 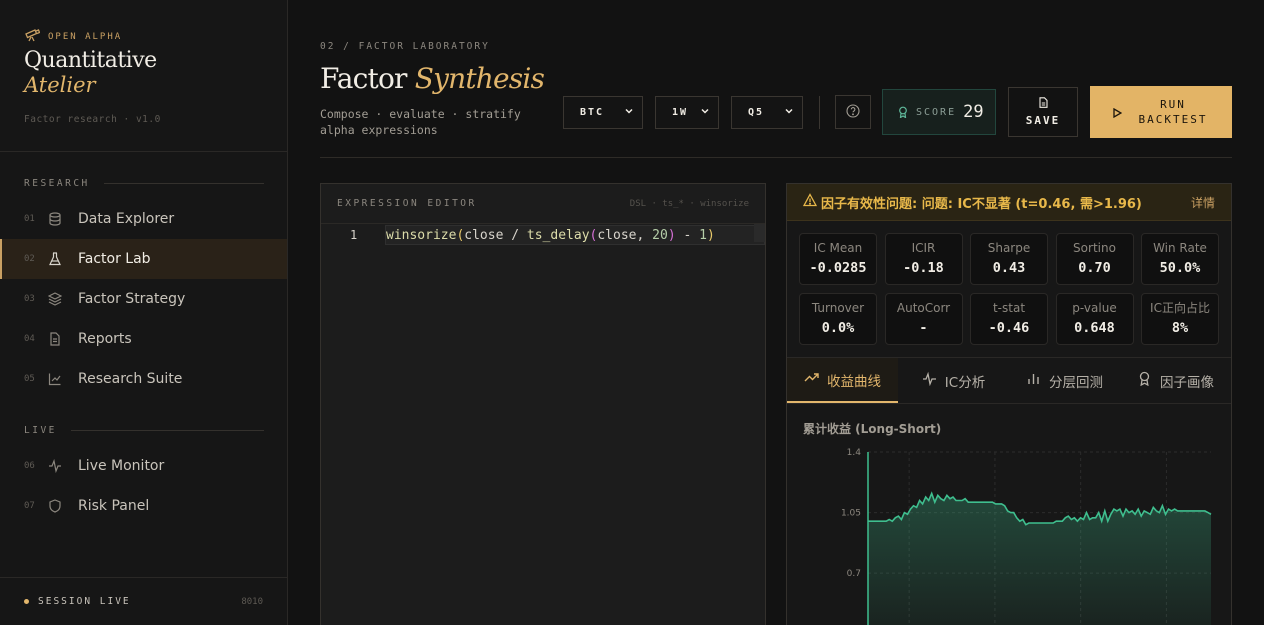 I want to click on y-tick-label: 1.05, so click(x=851, y=514).